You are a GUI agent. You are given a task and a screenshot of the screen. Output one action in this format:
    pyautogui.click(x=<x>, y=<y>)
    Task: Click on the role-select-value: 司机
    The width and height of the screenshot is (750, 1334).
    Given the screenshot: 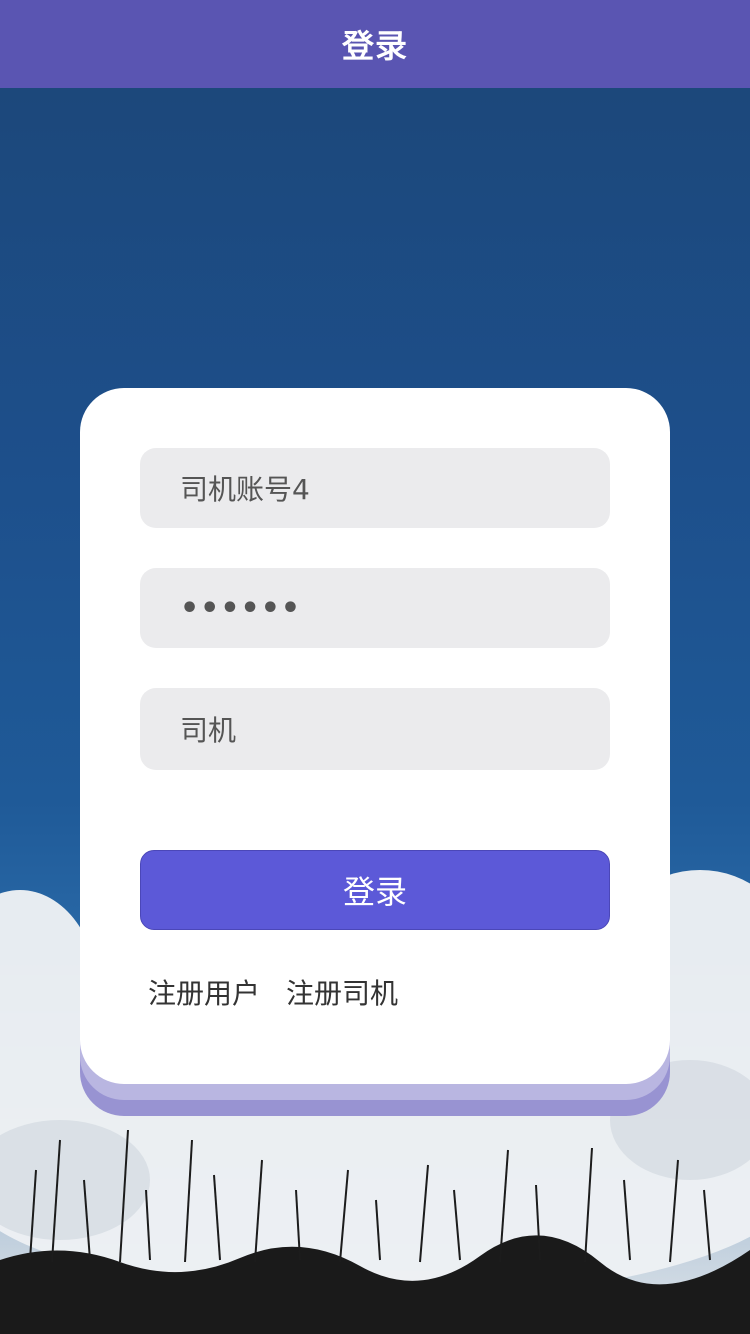 What is the action you would take?
    pyautogui.click(x=208, y=730)
    